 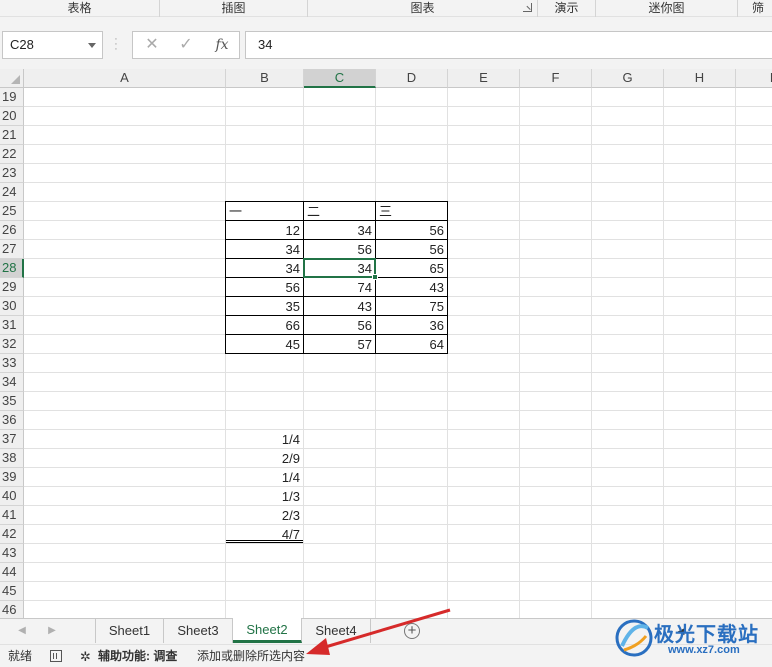 I want to click on arrow-shaft, so click(x=386, y=629).